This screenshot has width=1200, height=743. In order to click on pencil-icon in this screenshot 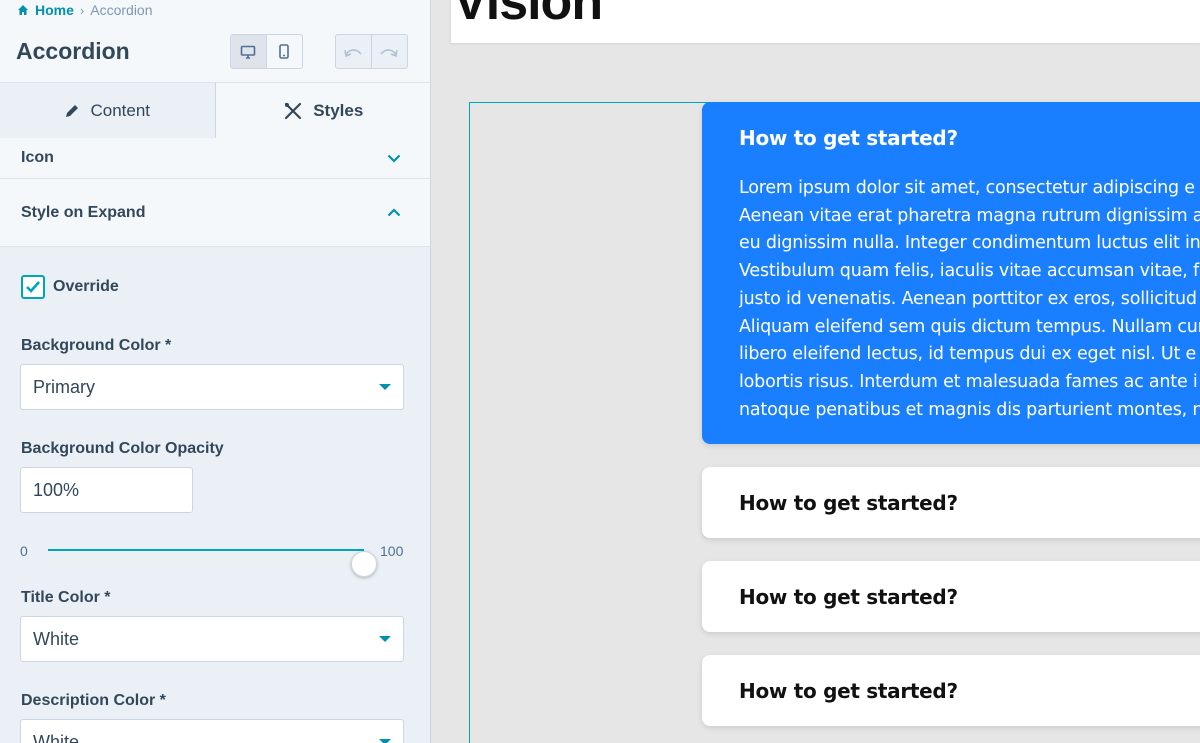, I will do `click(72, 110)`.